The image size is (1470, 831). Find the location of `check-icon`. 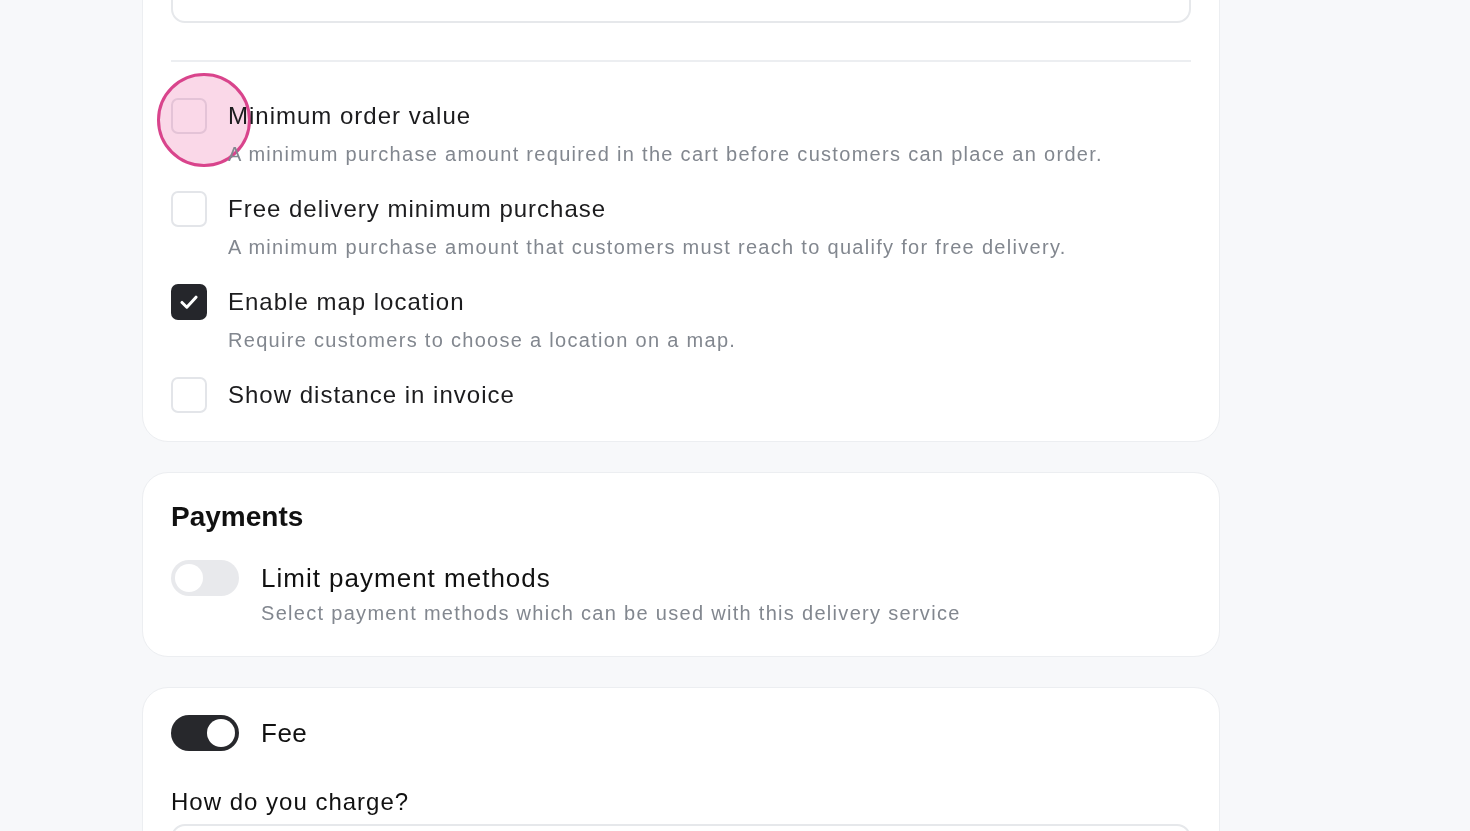

check-icon is located at coordinates (189, 302).